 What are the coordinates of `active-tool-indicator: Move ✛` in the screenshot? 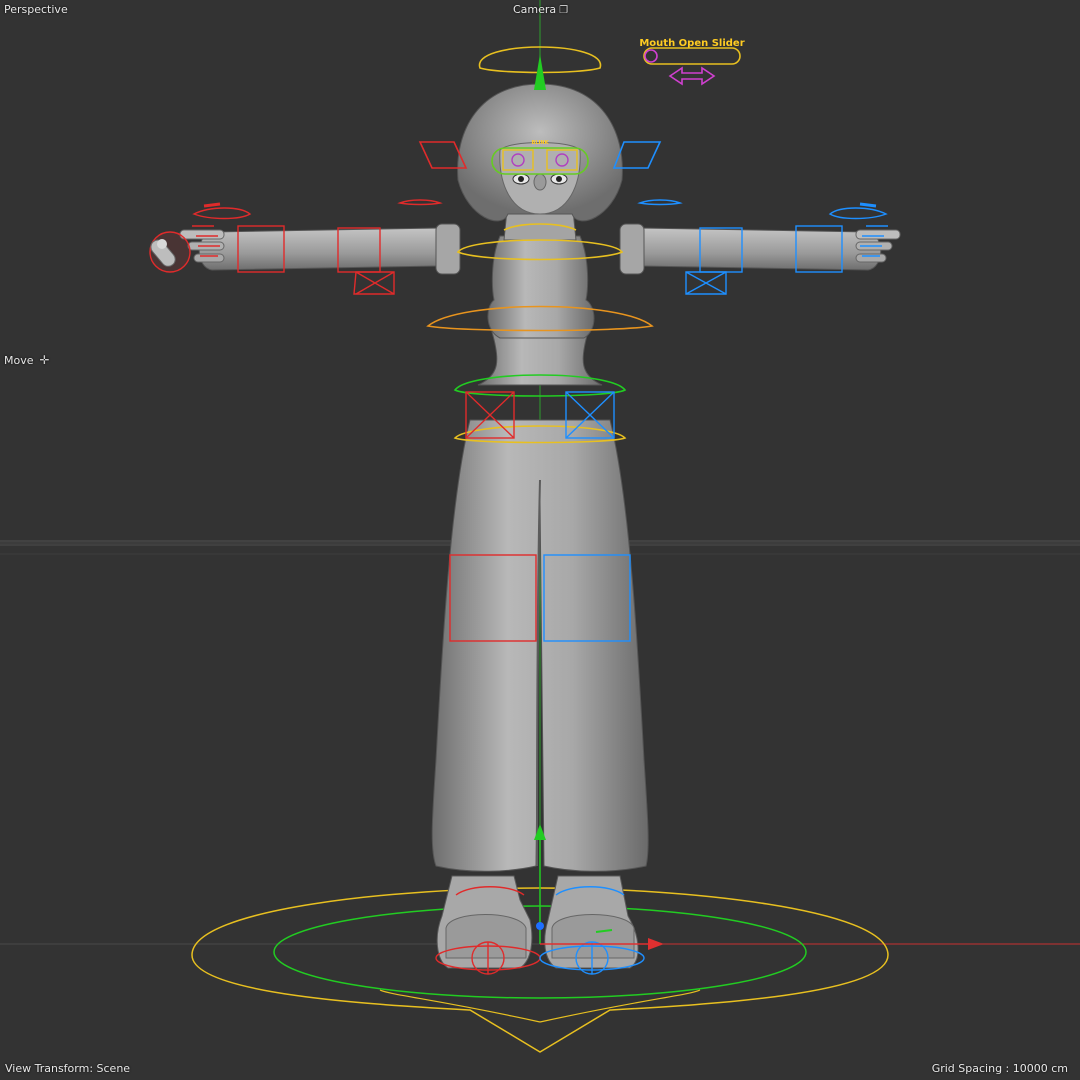 It's located at (27, 360).